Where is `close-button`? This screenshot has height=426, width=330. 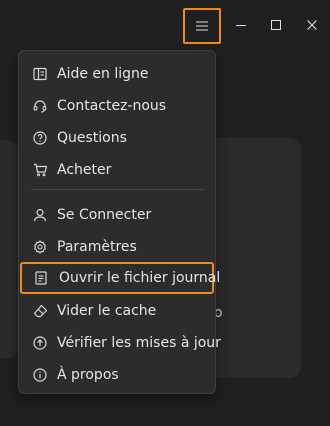 close-button is located at coordinates (312, 25).